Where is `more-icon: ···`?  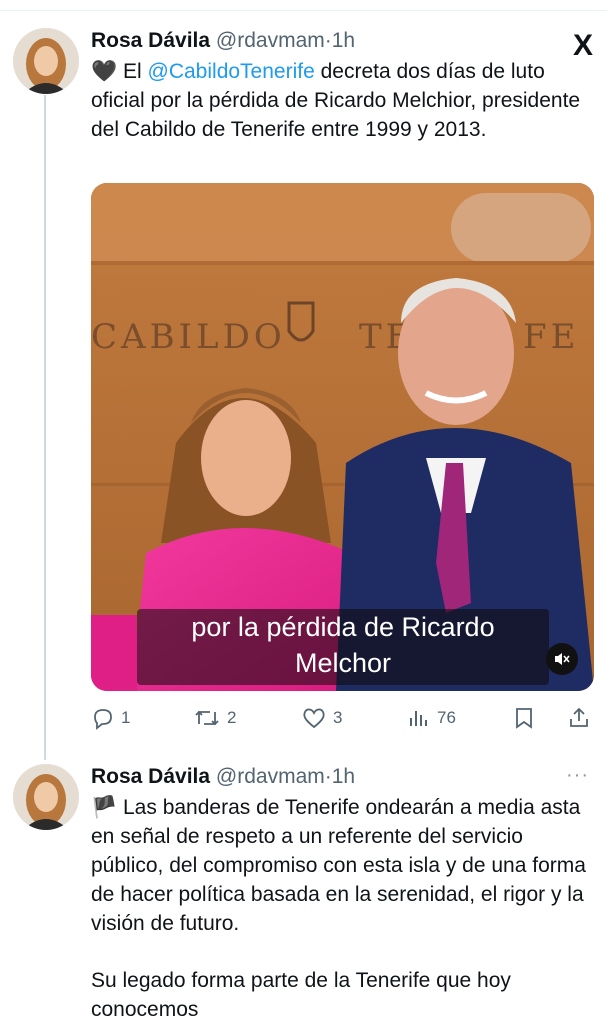
more-icon: ··· is located at coordinates (577, 775).